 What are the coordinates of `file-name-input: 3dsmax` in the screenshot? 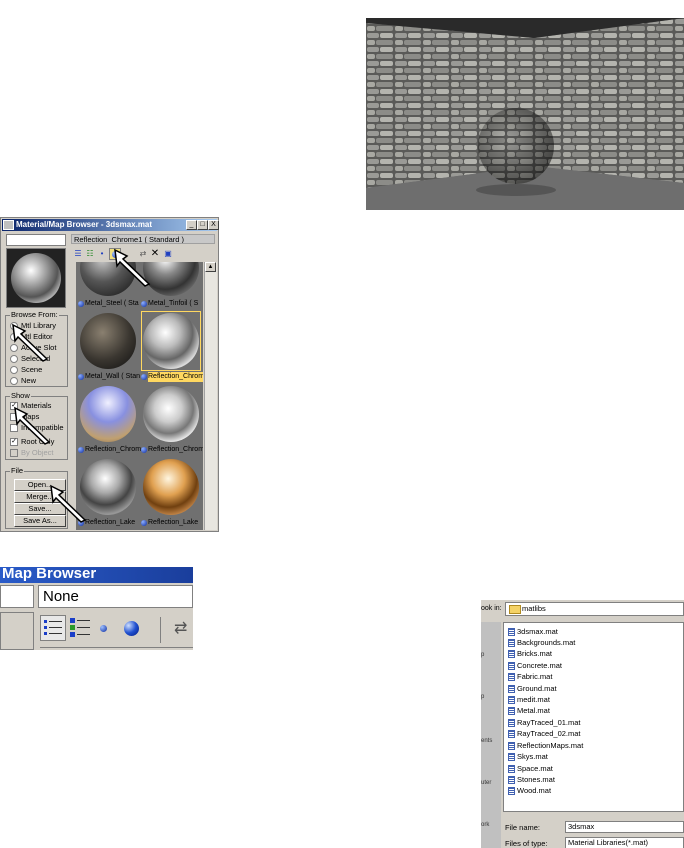 It's located at (624, 827).